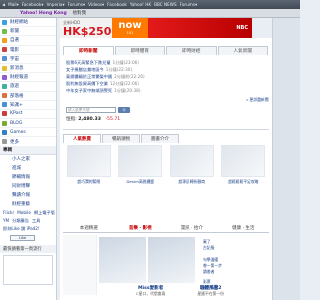 The width and height of the screenshot is (320, 300). I want to click on sidebar-links-row: YM 分類廣告 工具, so click(28, 221).